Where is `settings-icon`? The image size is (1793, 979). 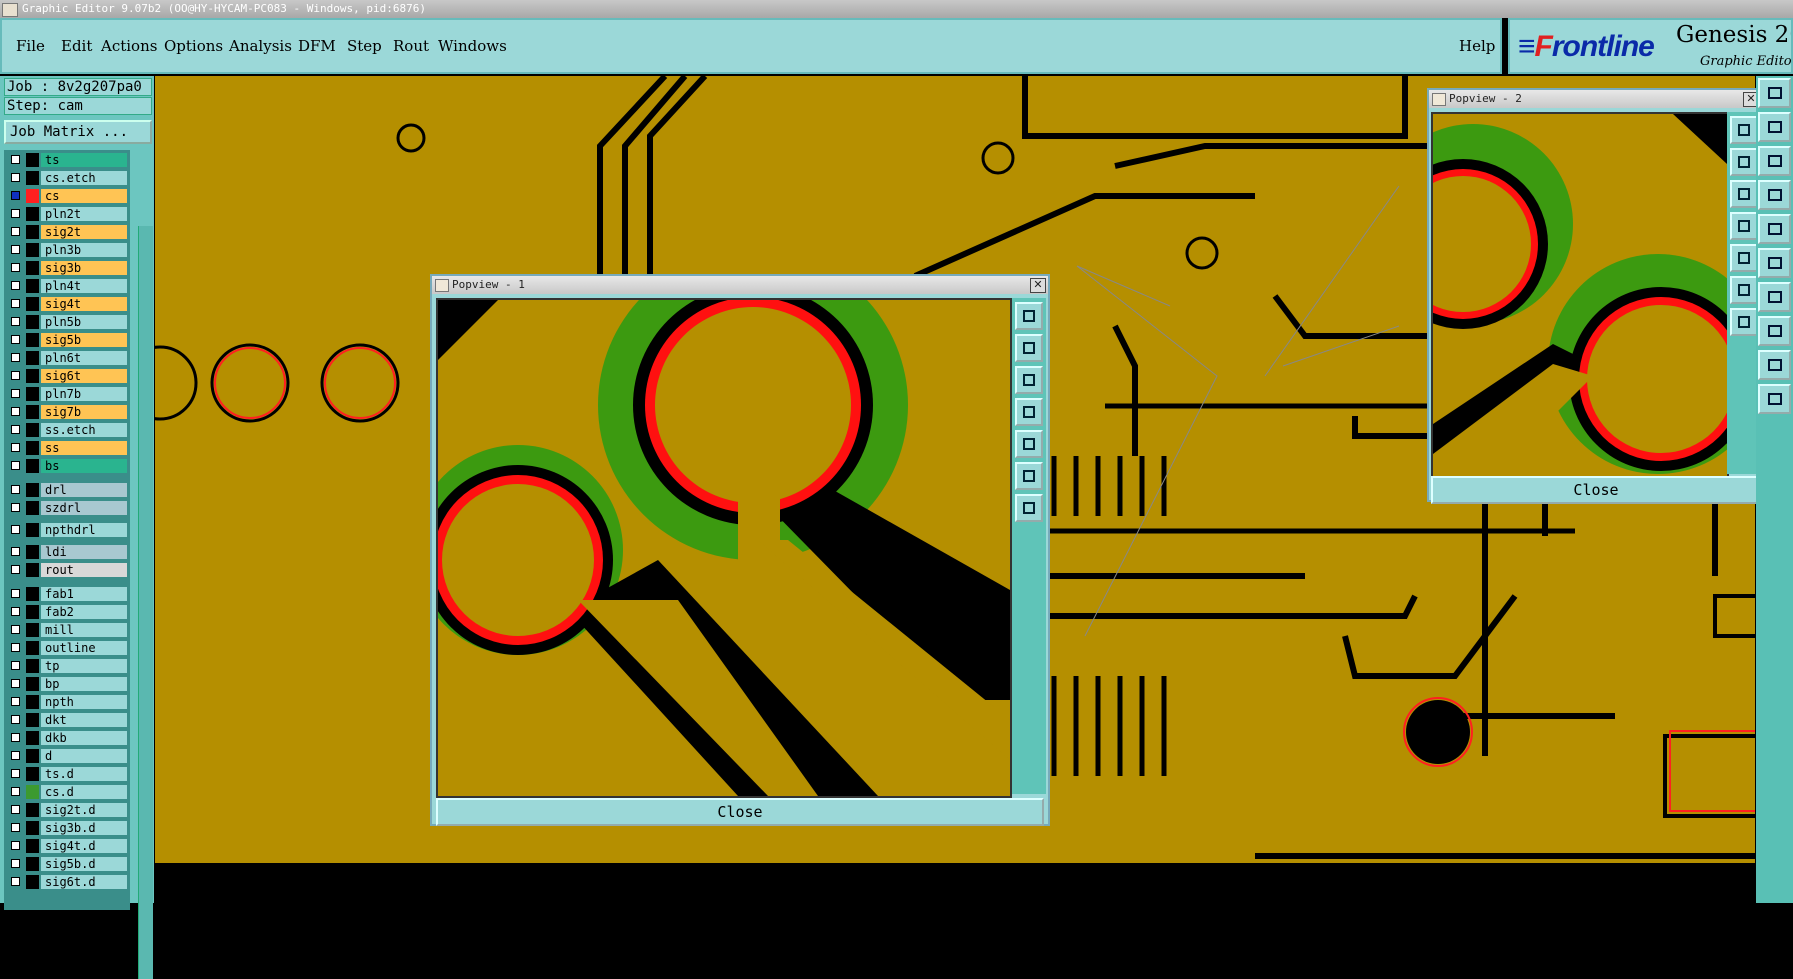 settings-icon is located at coordinates (1774, 195).